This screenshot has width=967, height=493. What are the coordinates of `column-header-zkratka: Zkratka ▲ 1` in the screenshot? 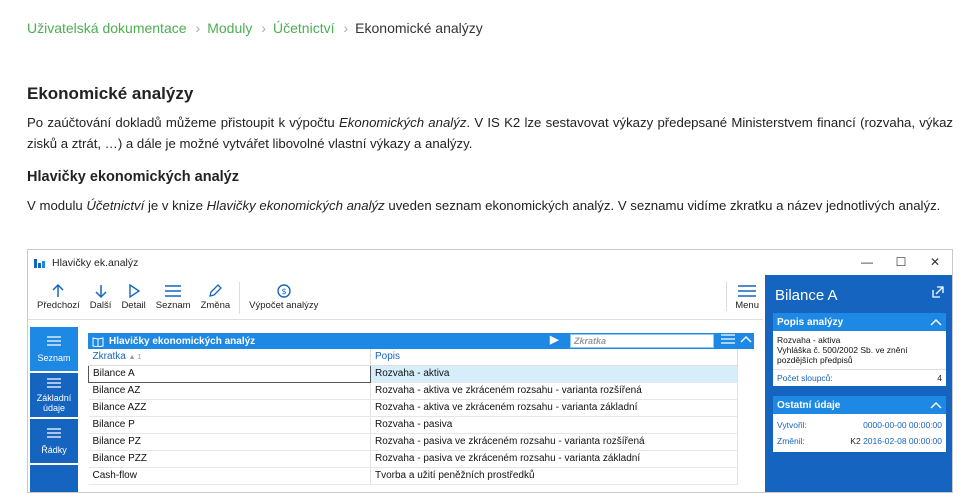 It's located at (229, 357).